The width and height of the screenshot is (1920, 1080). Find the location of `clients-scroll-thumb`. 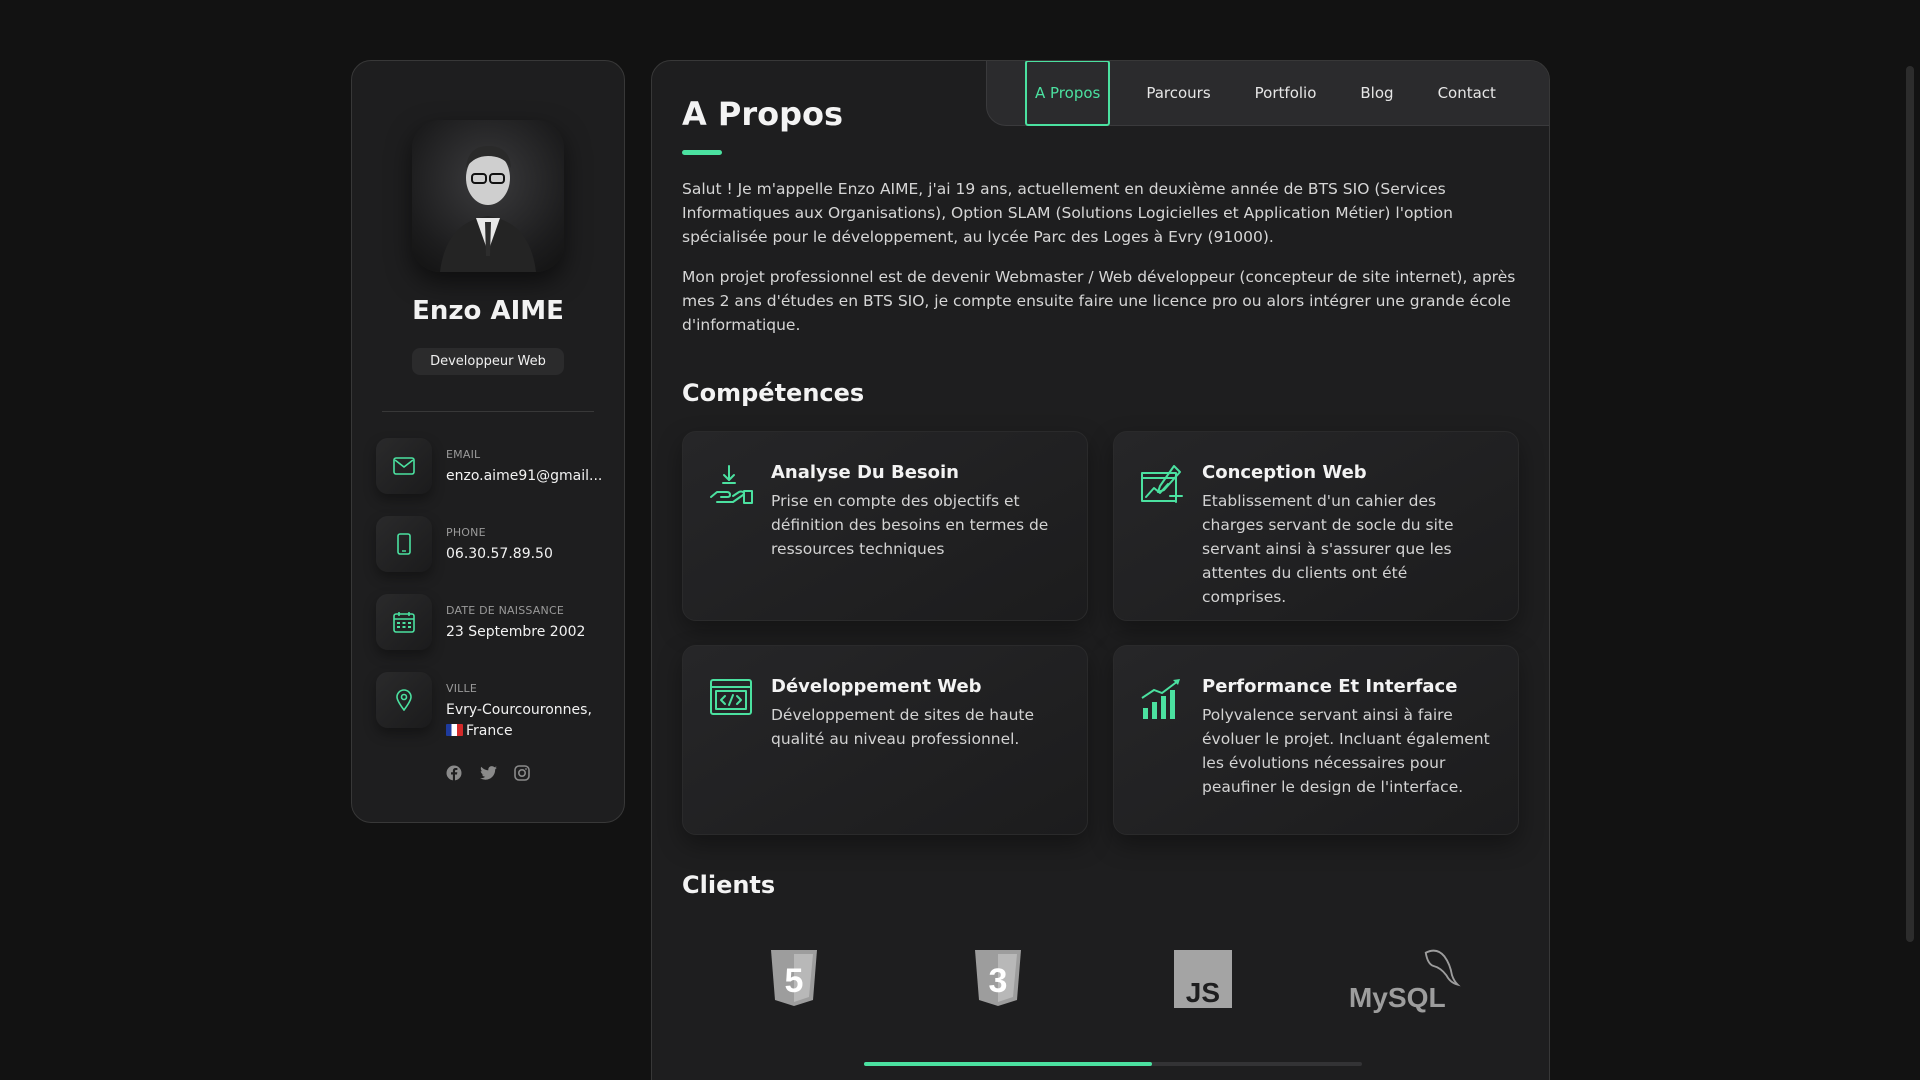

clients-scroll-thumb is located at coordinates (1008, 1064).